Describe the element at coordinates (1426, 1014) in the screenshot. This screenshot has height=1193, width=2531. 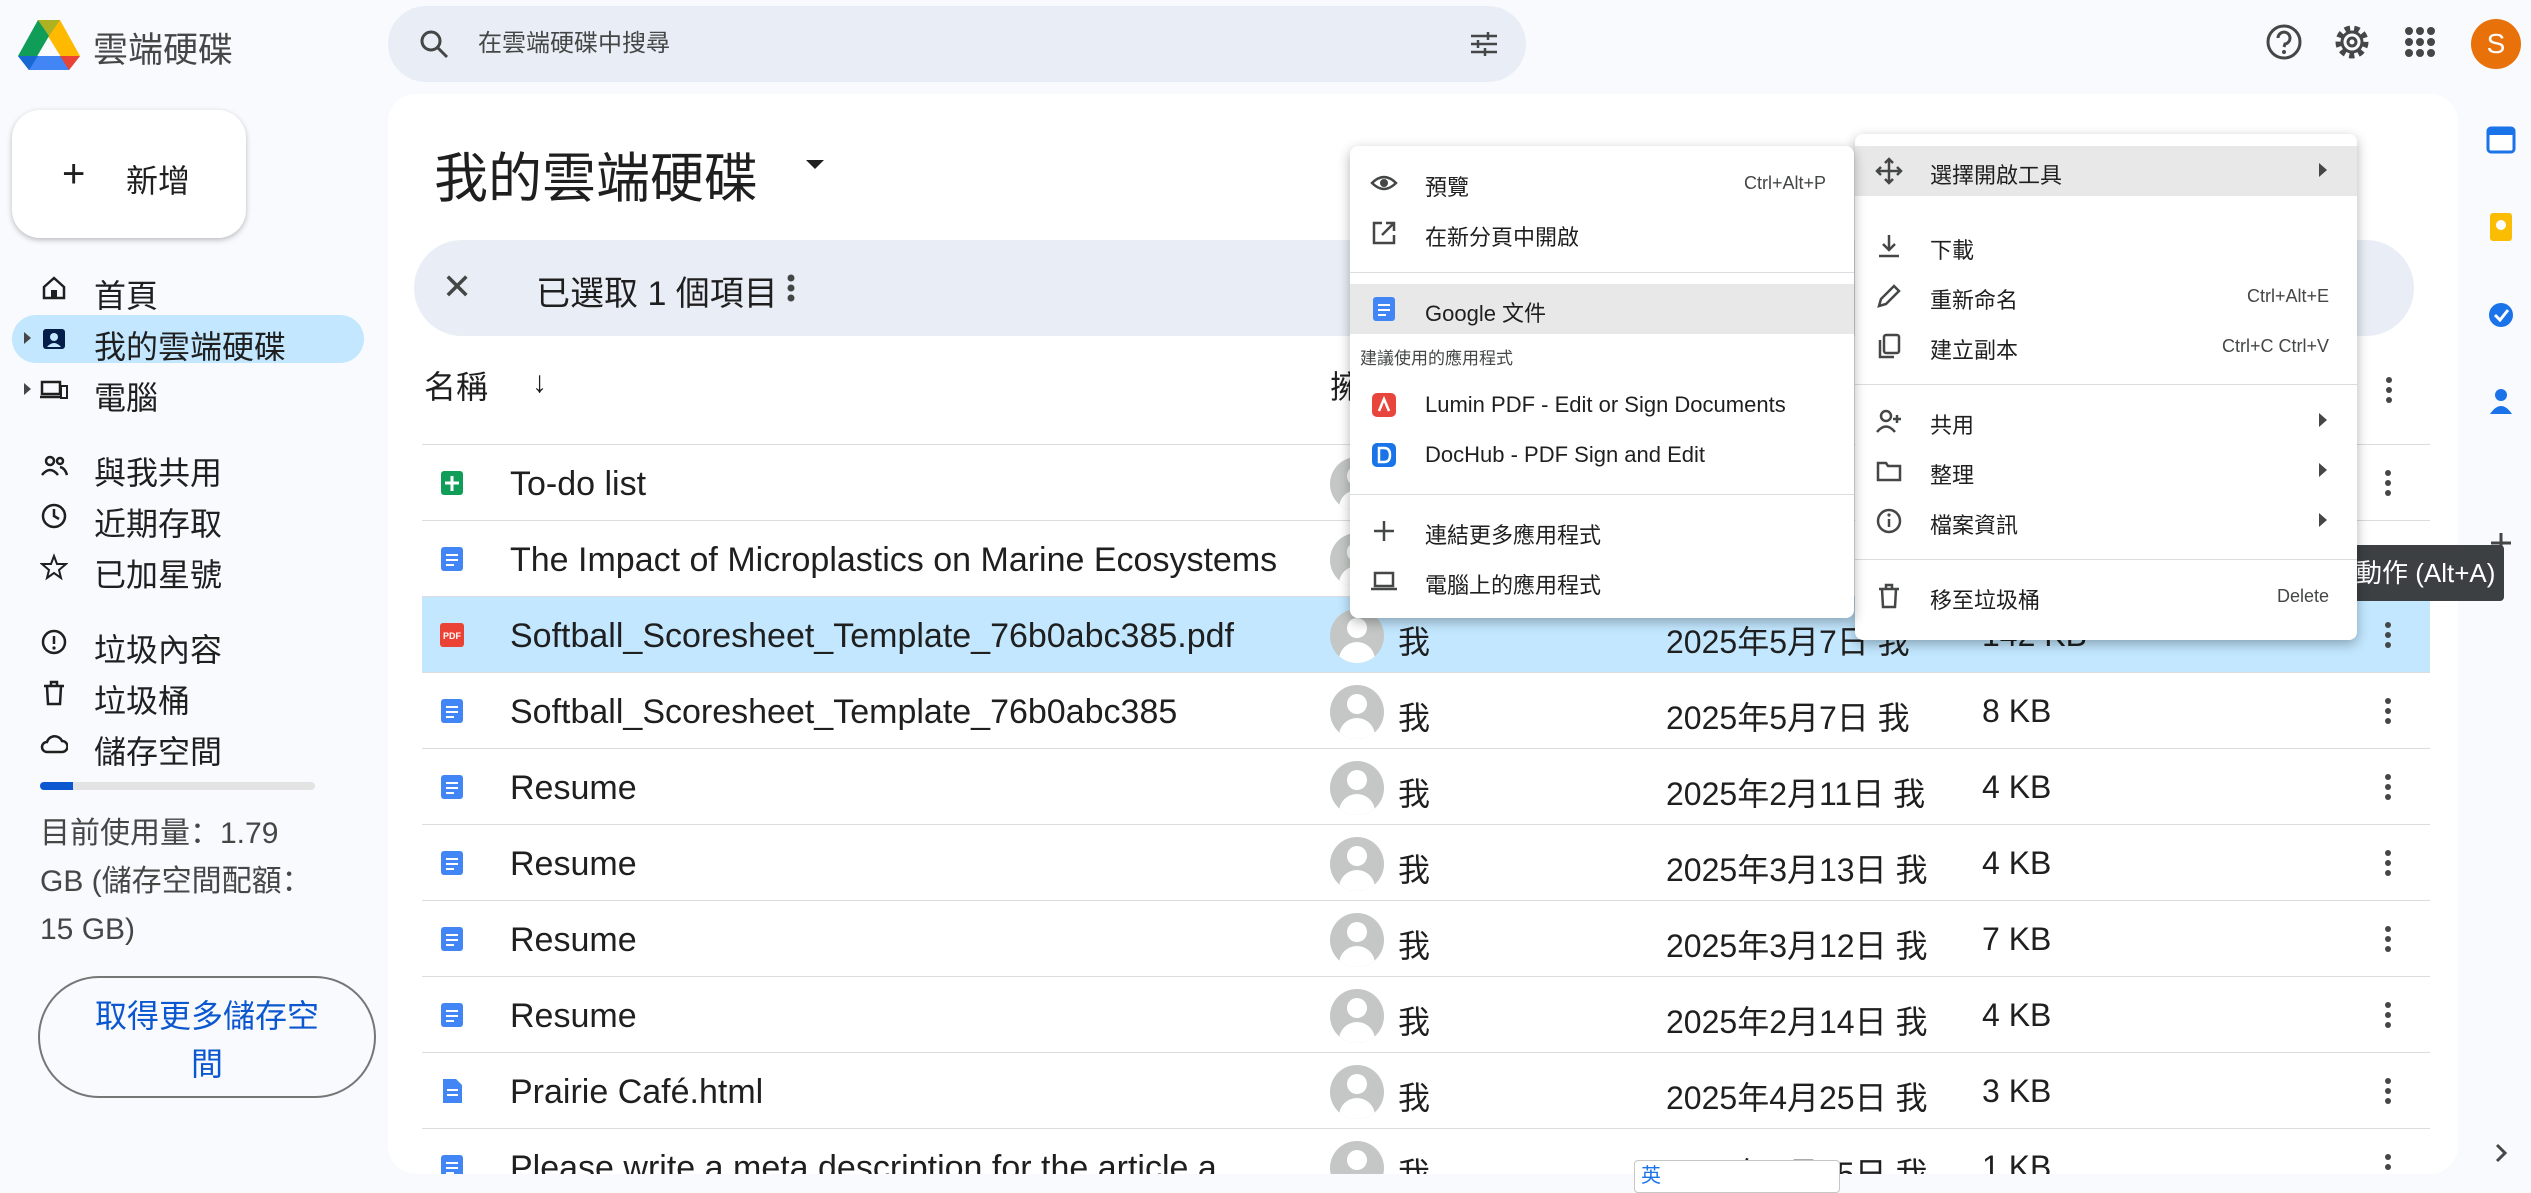
I see `file-row: Resume 我 2025年2月14日 我 4 KB` at that location.